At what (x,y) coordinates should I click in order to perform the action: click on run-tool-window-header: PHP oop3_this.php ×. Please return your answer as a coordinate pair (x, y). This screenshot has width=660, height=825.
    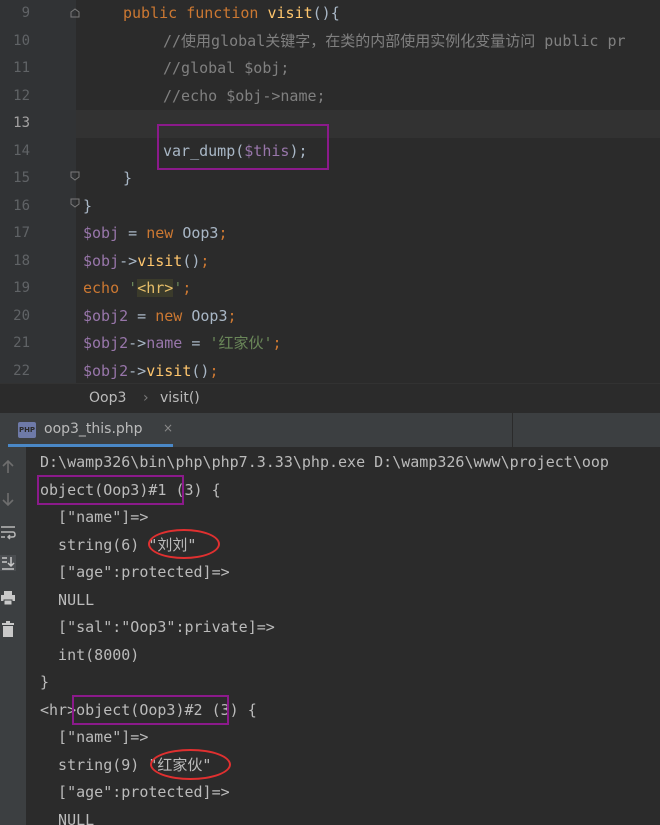
    Looking at the image, I should click on (330, 430).